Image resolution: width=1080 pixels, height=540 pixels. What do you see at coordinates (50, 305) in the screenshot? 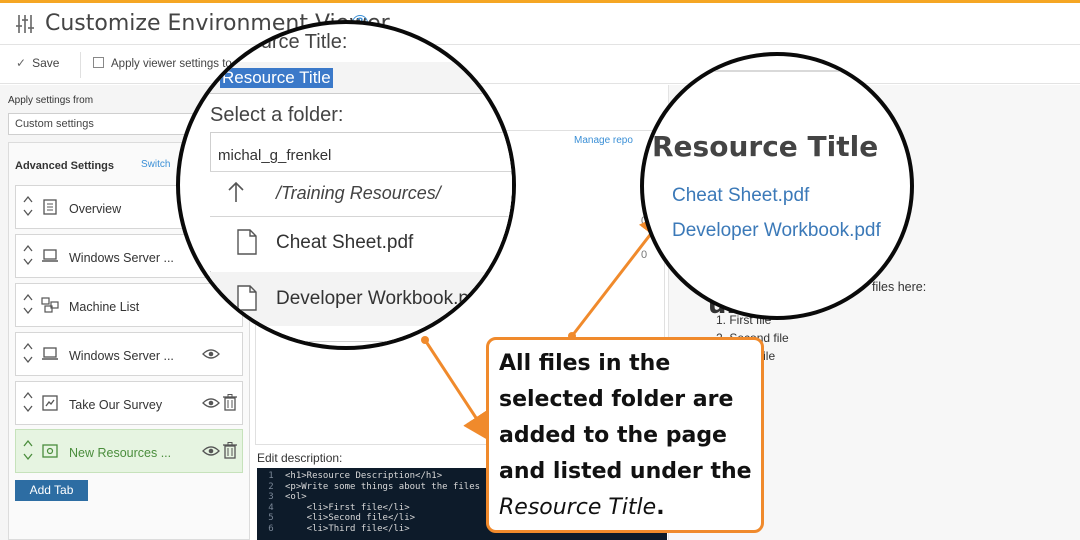
I see `network-icon` at bounding box center [50, 305].